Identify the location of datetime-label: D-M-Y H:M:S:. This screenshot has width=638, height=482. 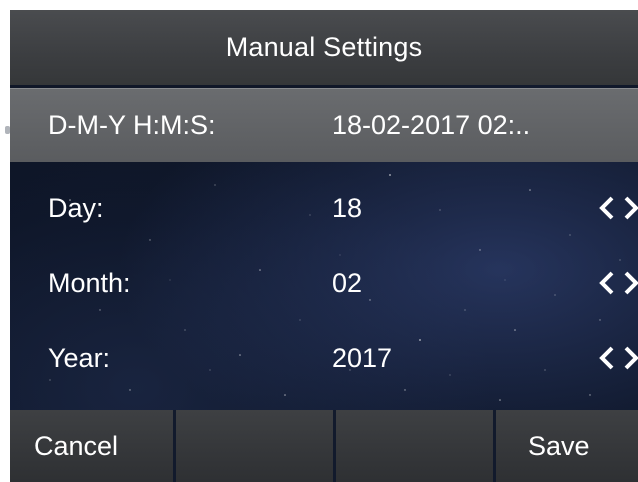
(132, 125).